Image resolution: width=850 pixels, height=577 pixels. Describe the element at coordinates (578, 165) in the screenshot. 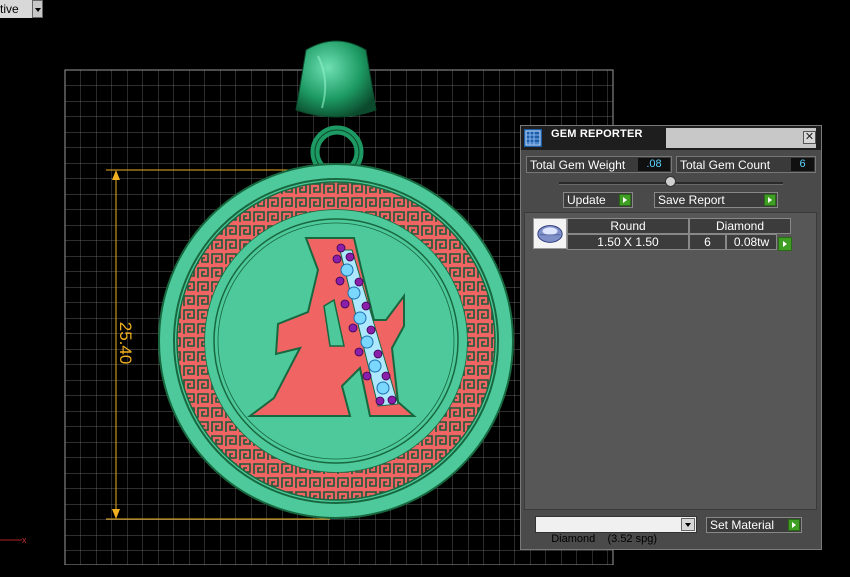

I see `total-gem-weight-label: Total Gem Weight` at that location.